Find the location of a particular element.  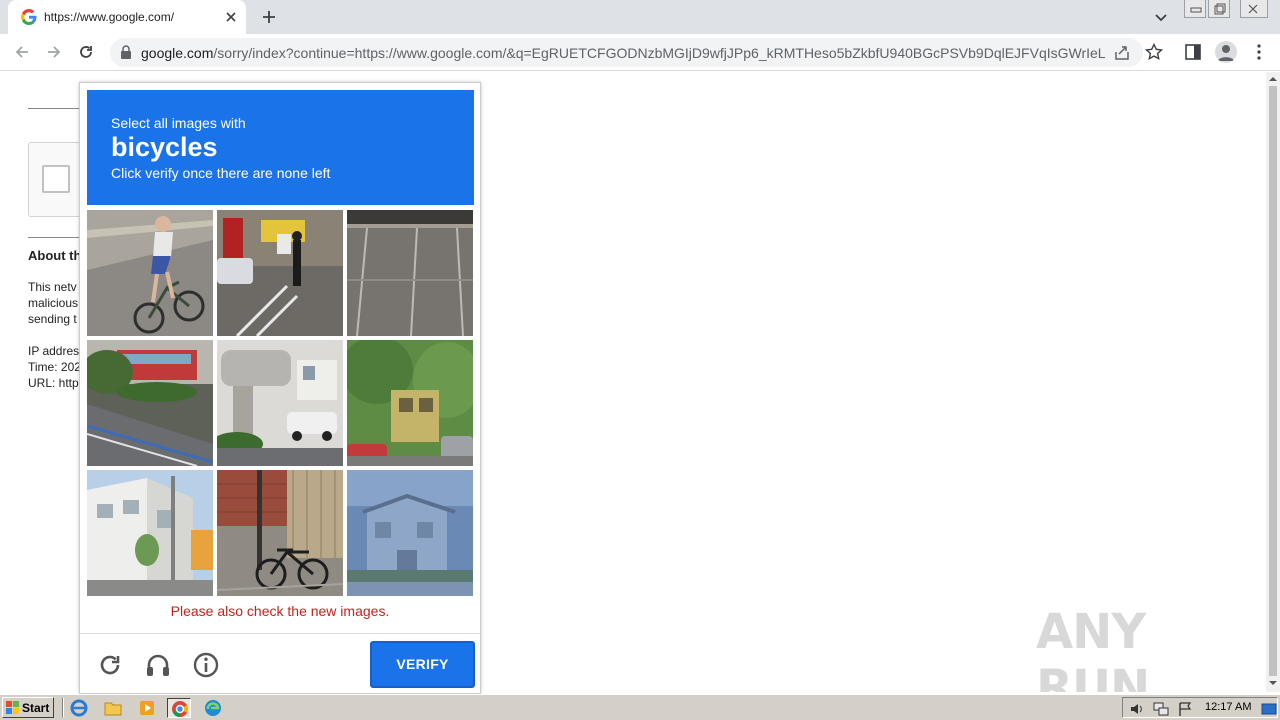

recaptcha-checkbox is located at coordinates (56, 179).